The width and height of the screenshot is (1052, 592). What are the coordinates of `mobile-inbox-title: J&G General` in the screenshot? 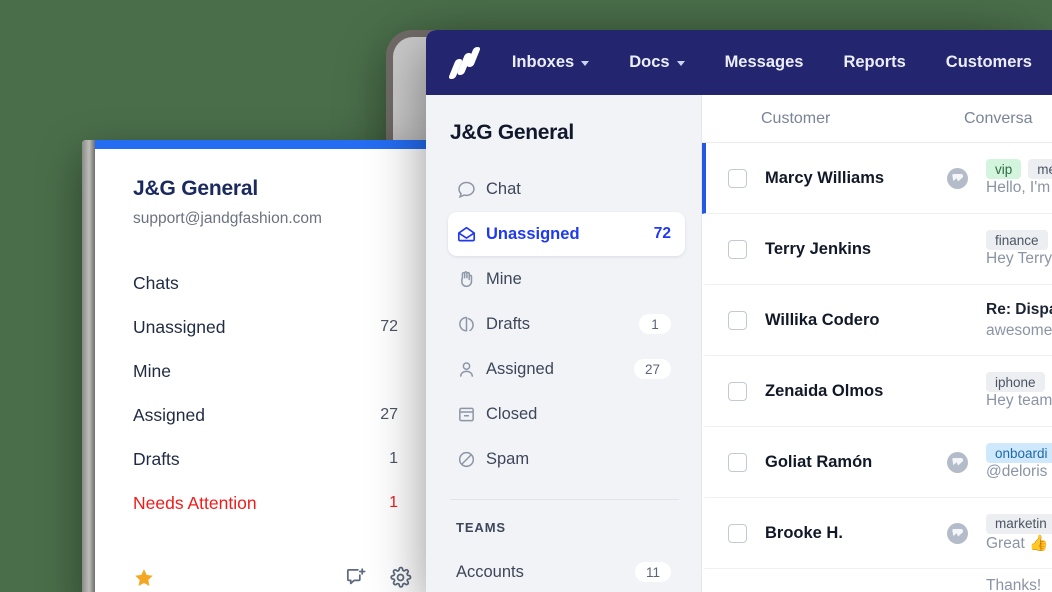 It's located at (196, 188).